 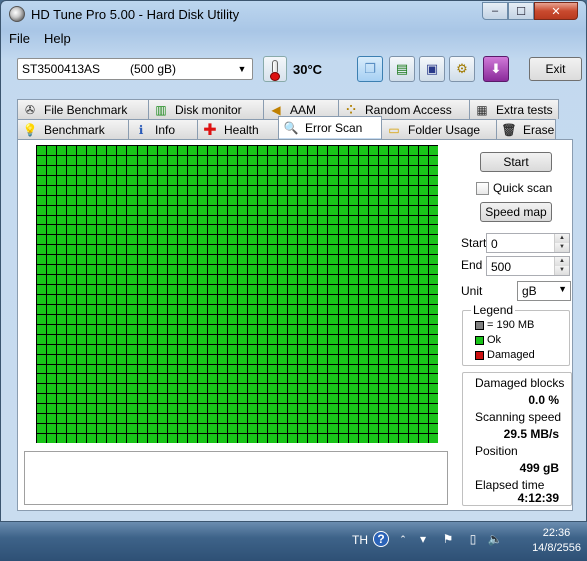 What do you see at coordinates (539, 468) in the screenshot?
I see `position-value: 499 gB` at bounding box center [539, 468].